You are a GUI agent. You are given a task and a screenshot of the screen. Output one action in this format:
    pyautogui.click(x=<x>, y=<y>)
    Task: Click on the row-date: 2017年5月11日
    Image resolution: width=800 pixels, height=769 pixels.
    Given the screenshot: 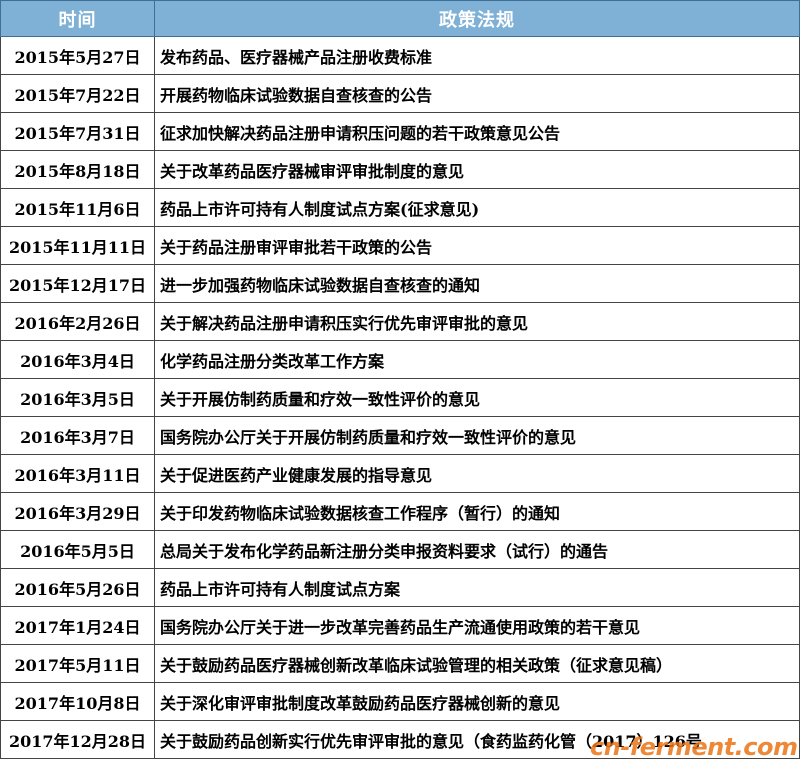 What is the action you would take?
    pyautogui.click(x=77, y=663)
    